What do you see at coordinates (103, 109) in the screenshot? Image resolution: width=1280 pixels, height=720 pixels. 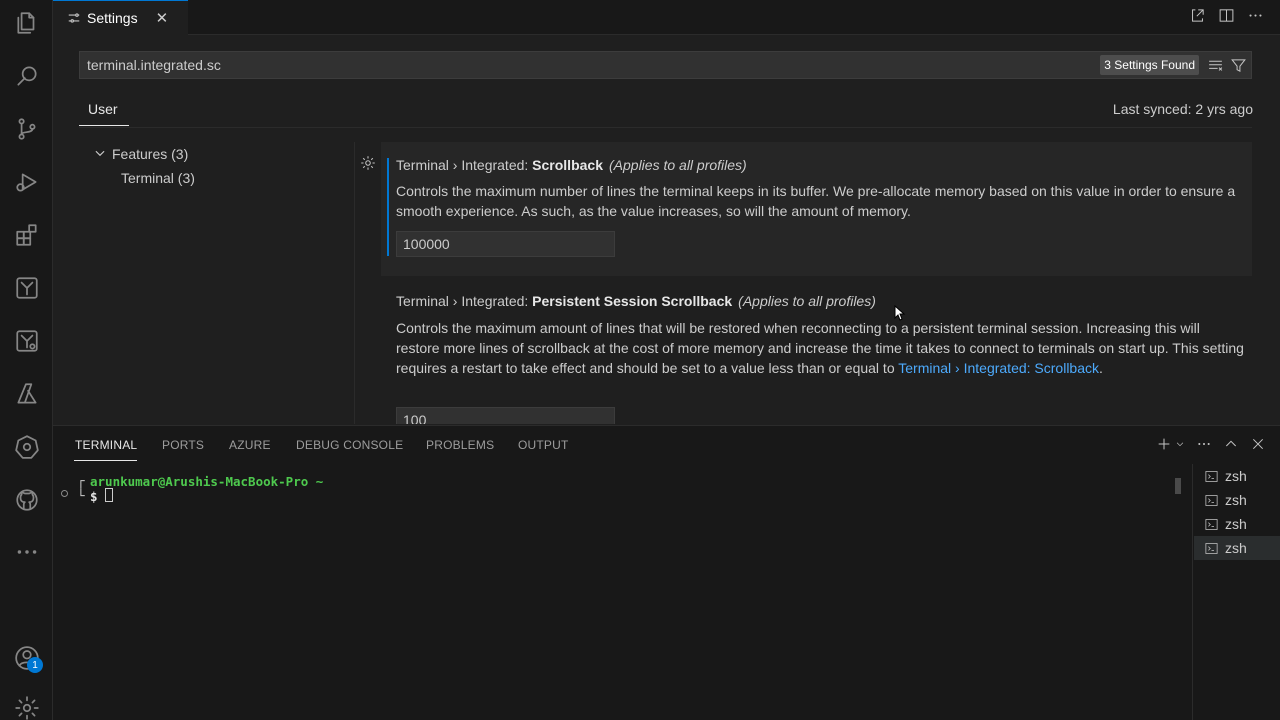 I see `user-tab-label: User` at bounding box center [103, 109].